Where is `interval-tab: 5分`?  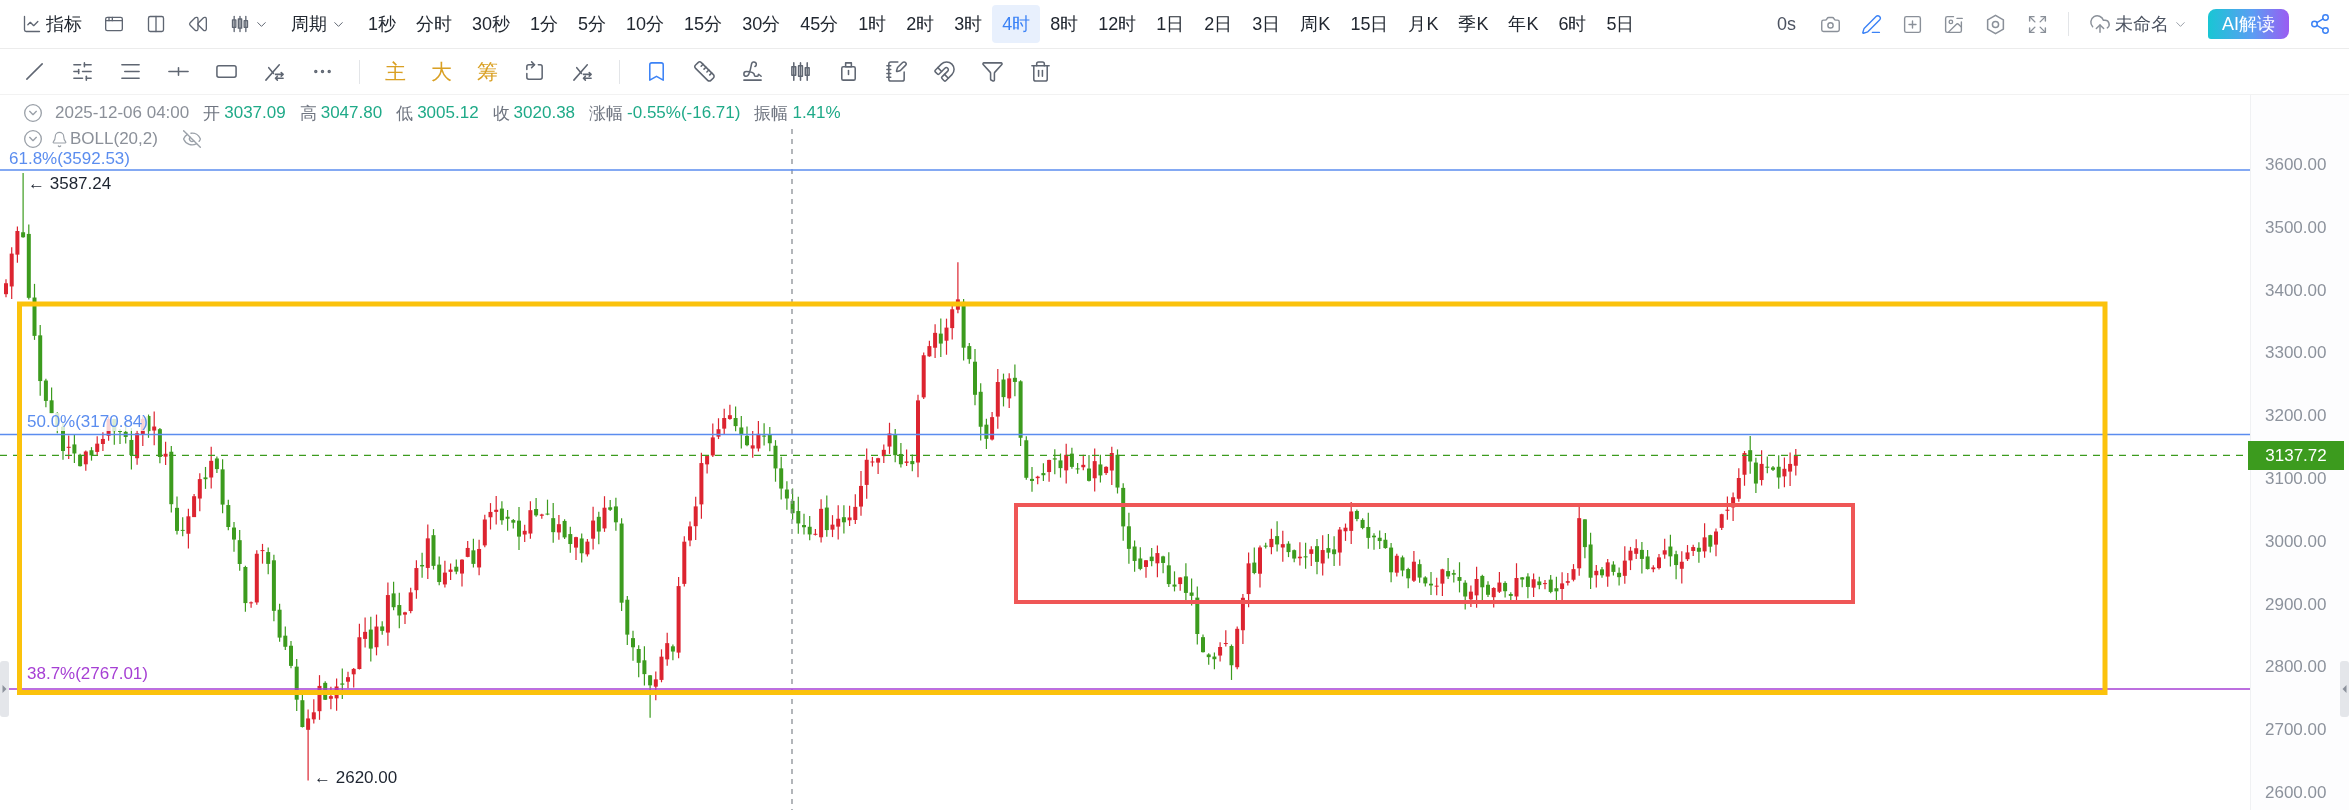
interval-tab: 5分 is located at coordinates (592, 24).